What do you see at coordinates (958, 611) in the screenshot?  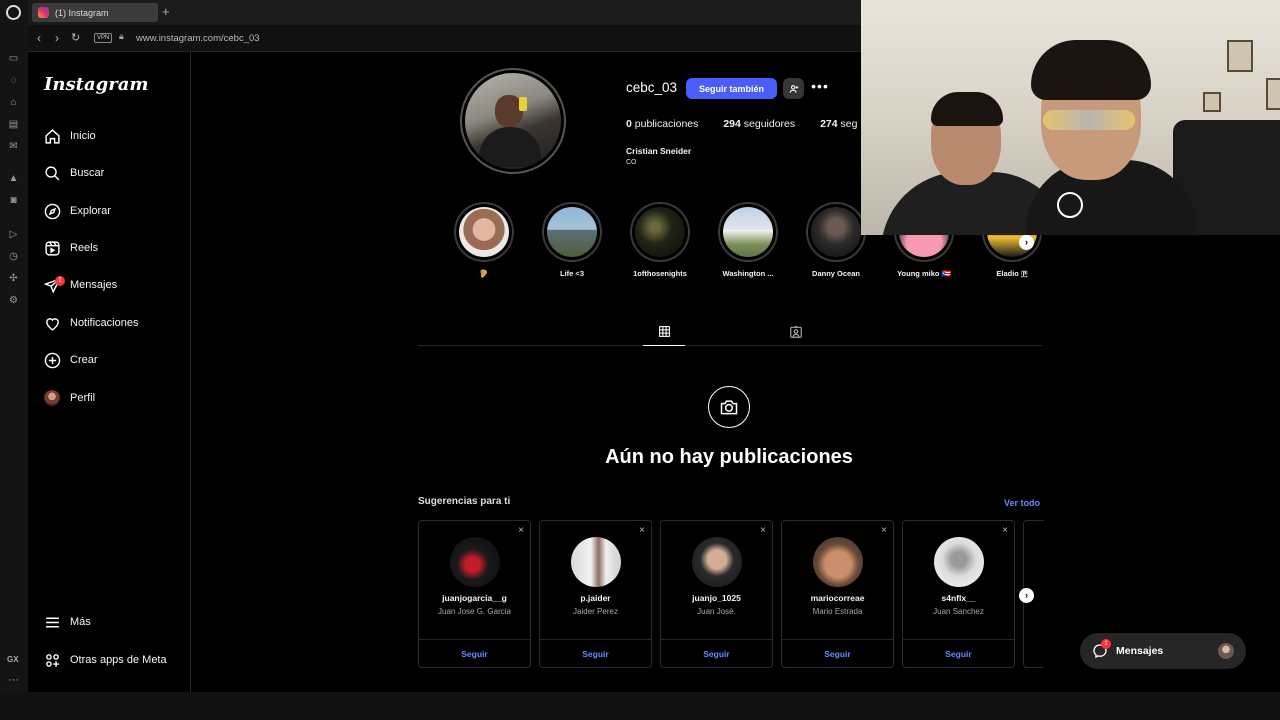 I see `suggestion-name: Juan Sanchez` at bounding box center [958, 611].